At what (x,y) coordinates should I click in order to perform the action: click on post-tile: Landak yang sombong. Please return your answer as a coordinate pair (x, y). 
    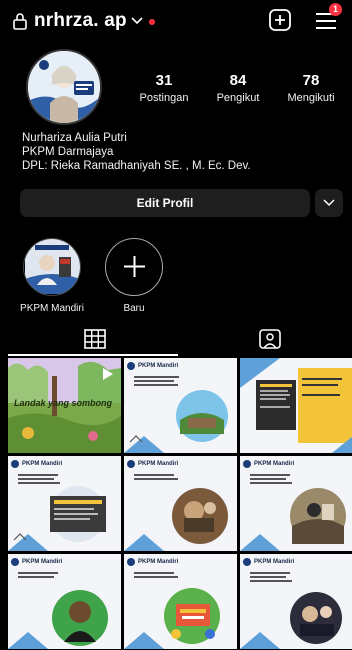
    Looking at the image, I should click on (64, 405).